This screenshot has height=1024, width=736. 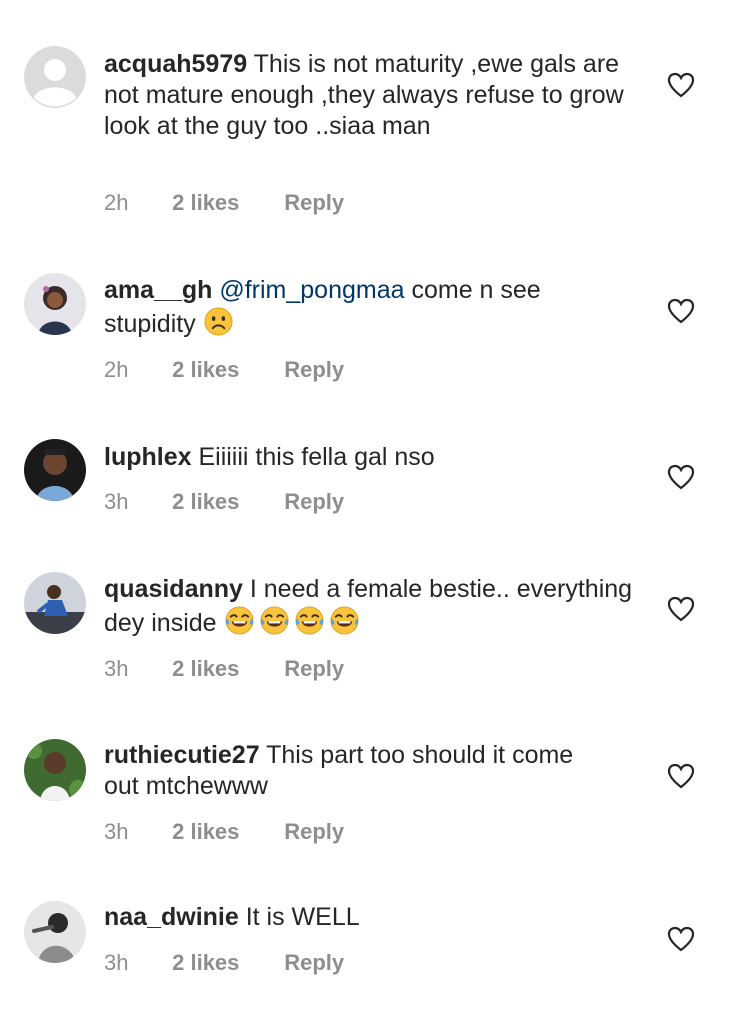 What do you see at coordinates (316, 457) in the screenshot?
I see `comment-text: Eiiiiii this fella gal nso` at bounding box center [316, 457].